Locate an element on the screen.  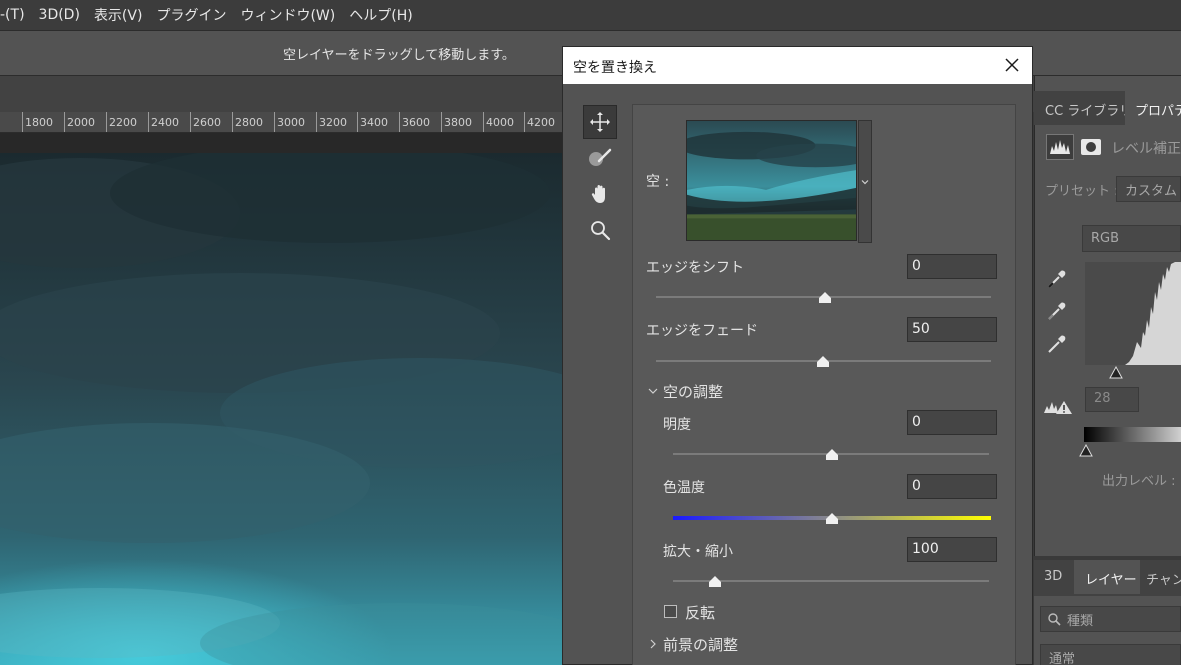
levels-adjustment-icon is located at coordinates (1060, 147).